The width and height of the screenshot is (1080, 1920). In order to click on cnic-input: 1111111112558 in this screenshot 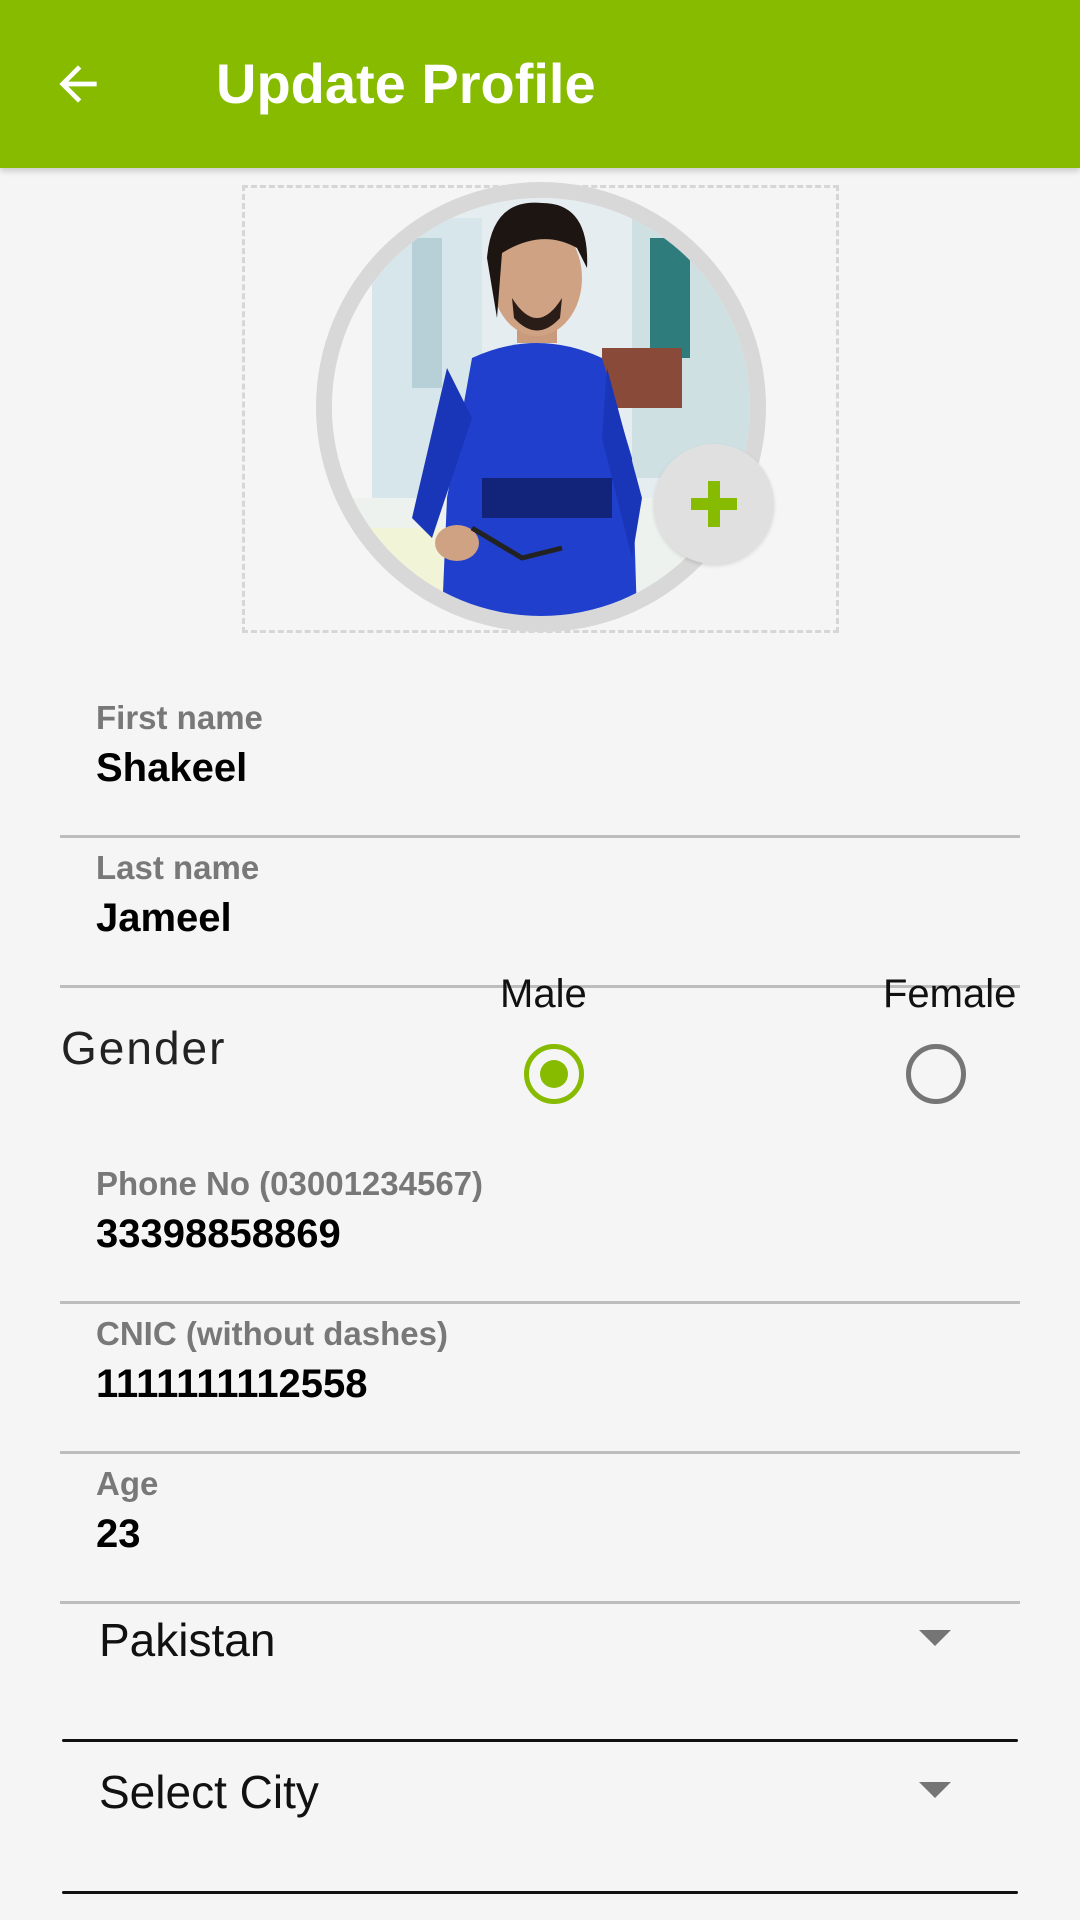, I will do `click(536, 1384)`.